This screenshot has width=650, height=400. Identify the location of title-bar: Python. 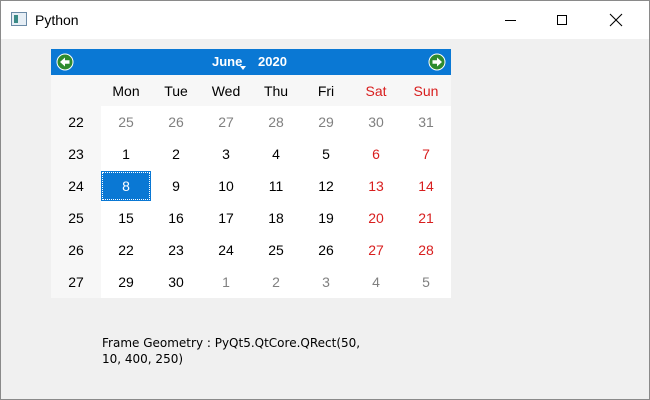
(325, 20).